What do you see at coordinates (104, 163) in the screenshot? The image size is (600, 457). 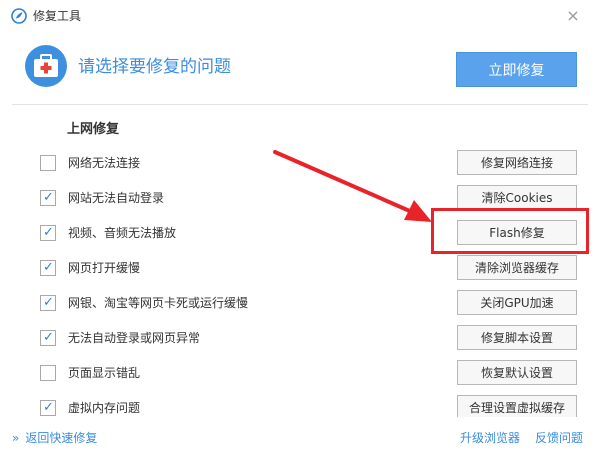 I see `item-label: 网络无法连接` at bounding box center [104, 163].